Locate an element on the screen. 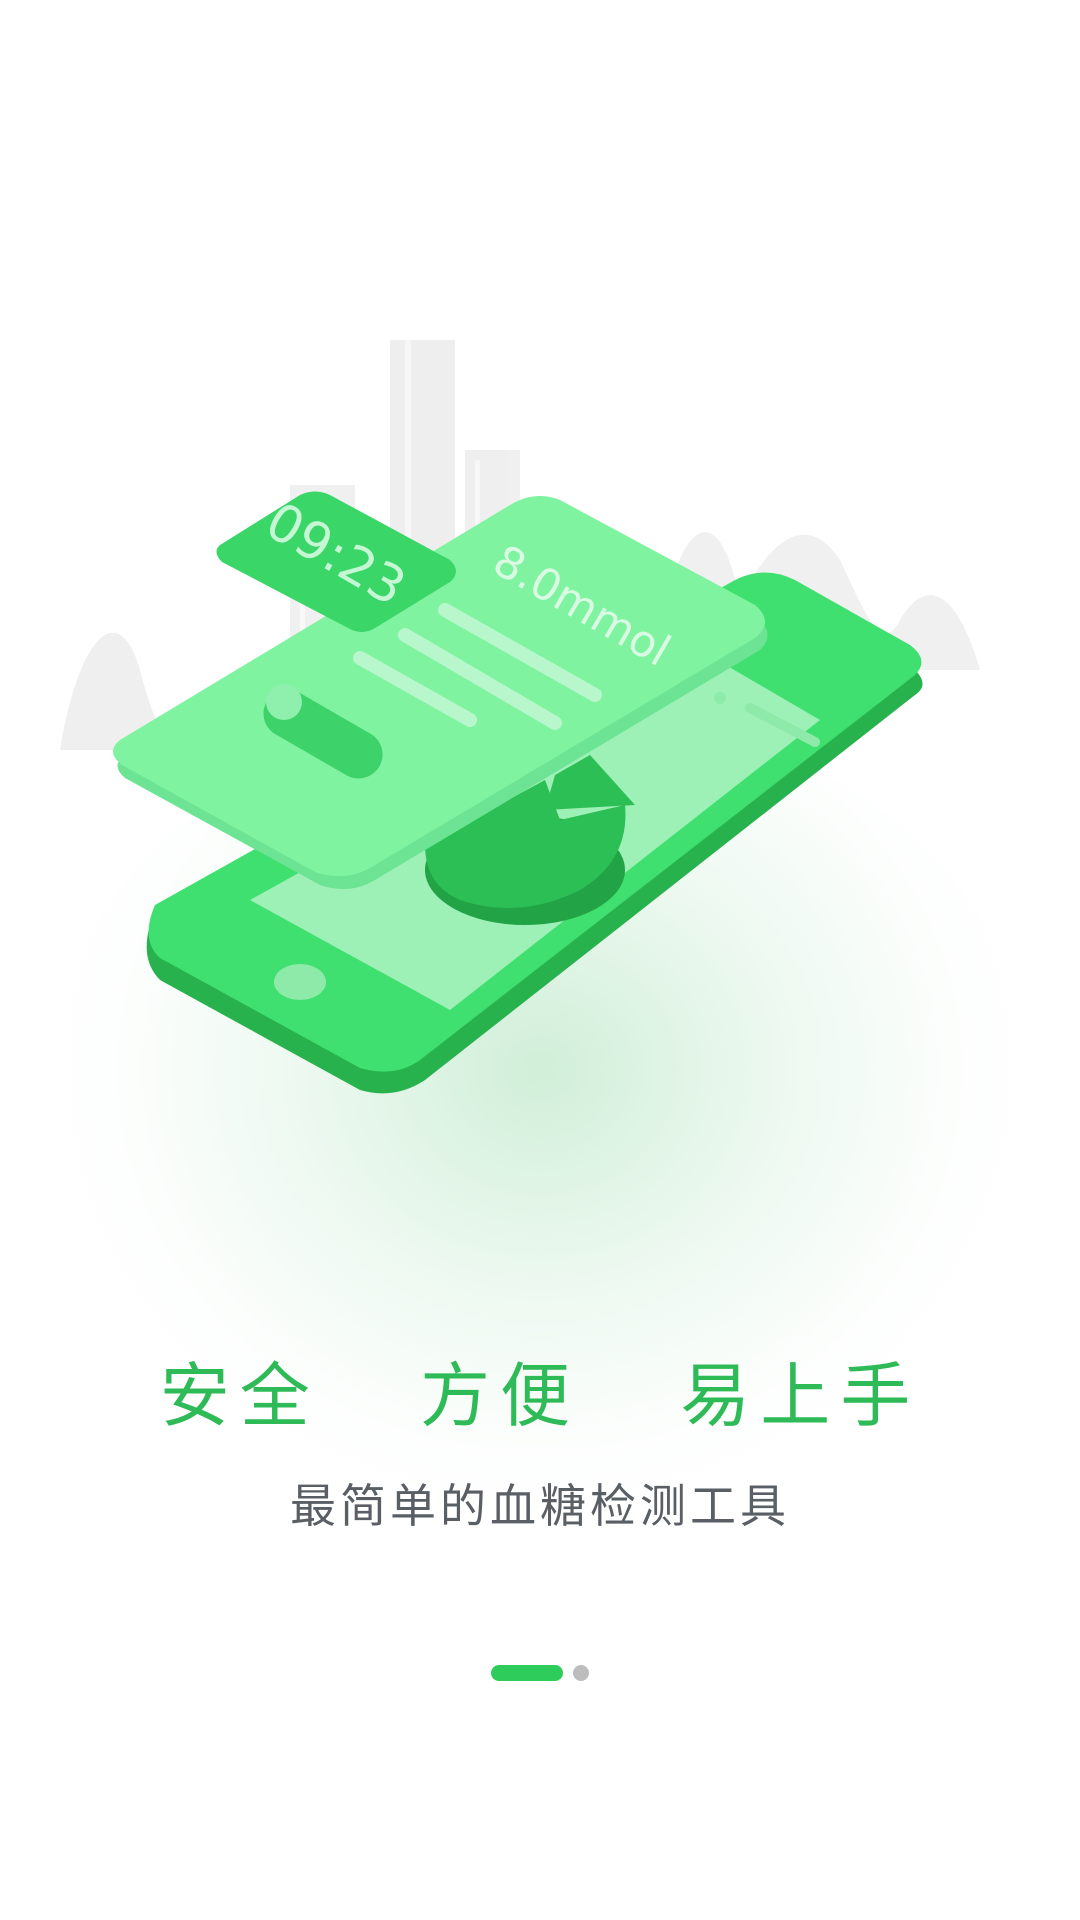  headline: 安全 方便 易上手 is located at coordinates (540, 1390).